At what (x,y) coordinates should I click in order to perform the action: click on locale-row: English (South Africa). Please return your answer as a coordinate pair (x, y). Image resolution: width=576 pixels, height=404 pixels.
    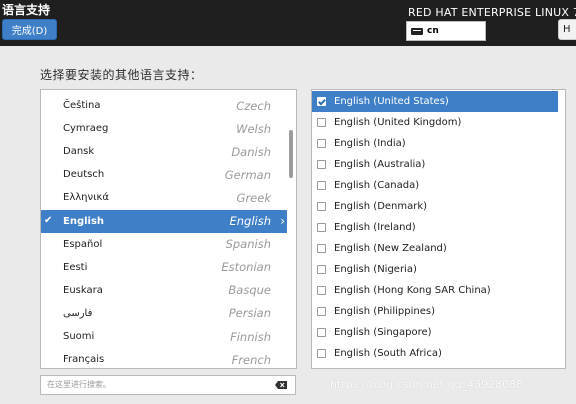
    Looking at the image, I should click on (435, 353).